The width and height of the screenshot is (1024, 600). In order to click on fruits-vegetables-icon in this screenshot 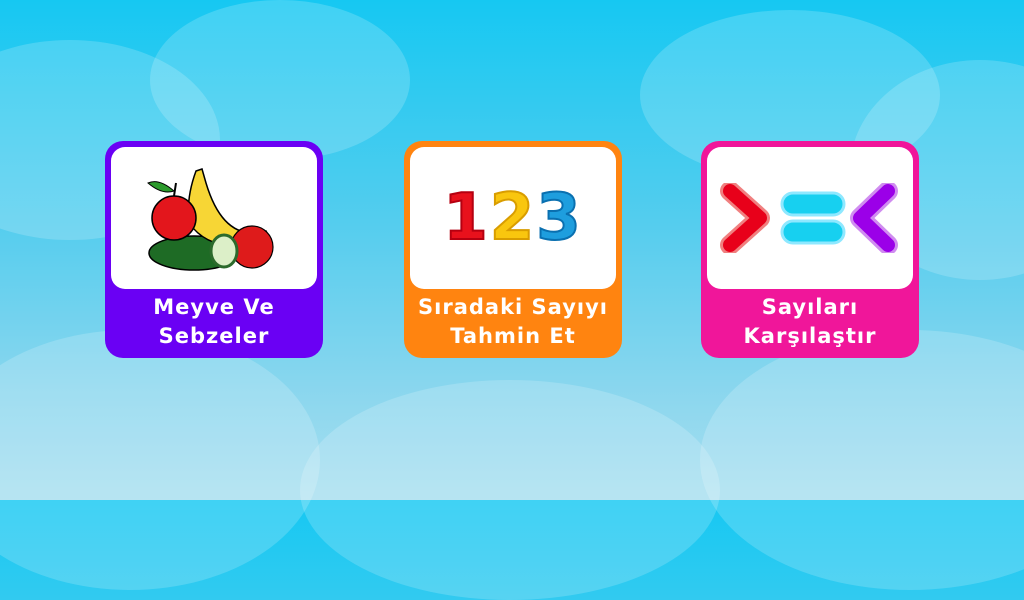, I will do `click(210, 219)`.